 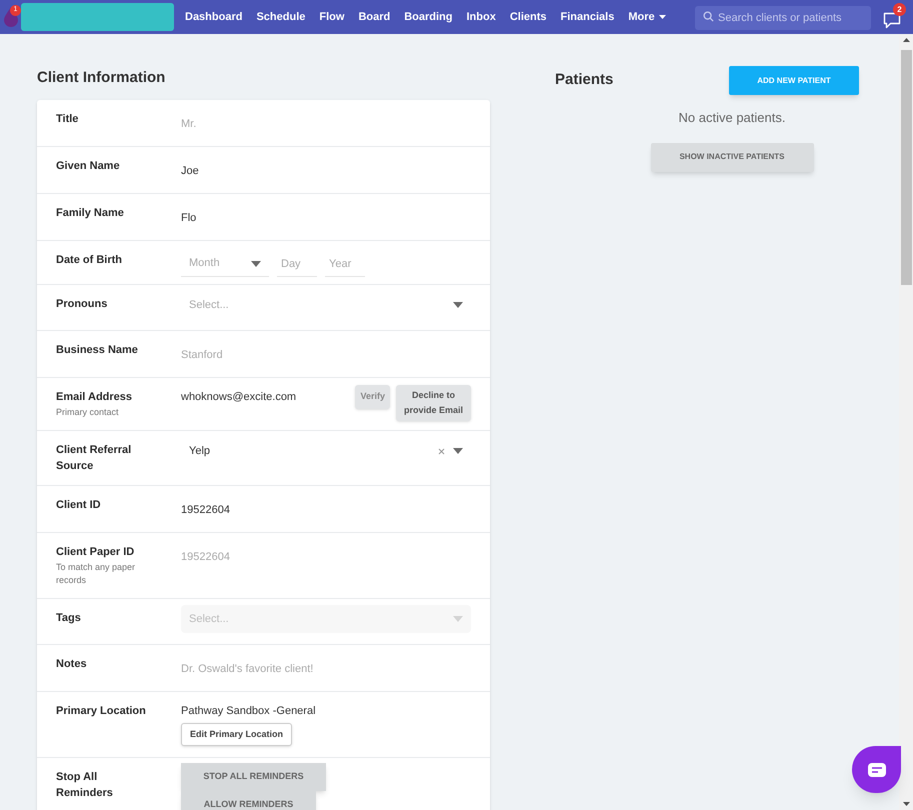 I want to click on nav-link: Dashboard, so click(x=213, y=17).